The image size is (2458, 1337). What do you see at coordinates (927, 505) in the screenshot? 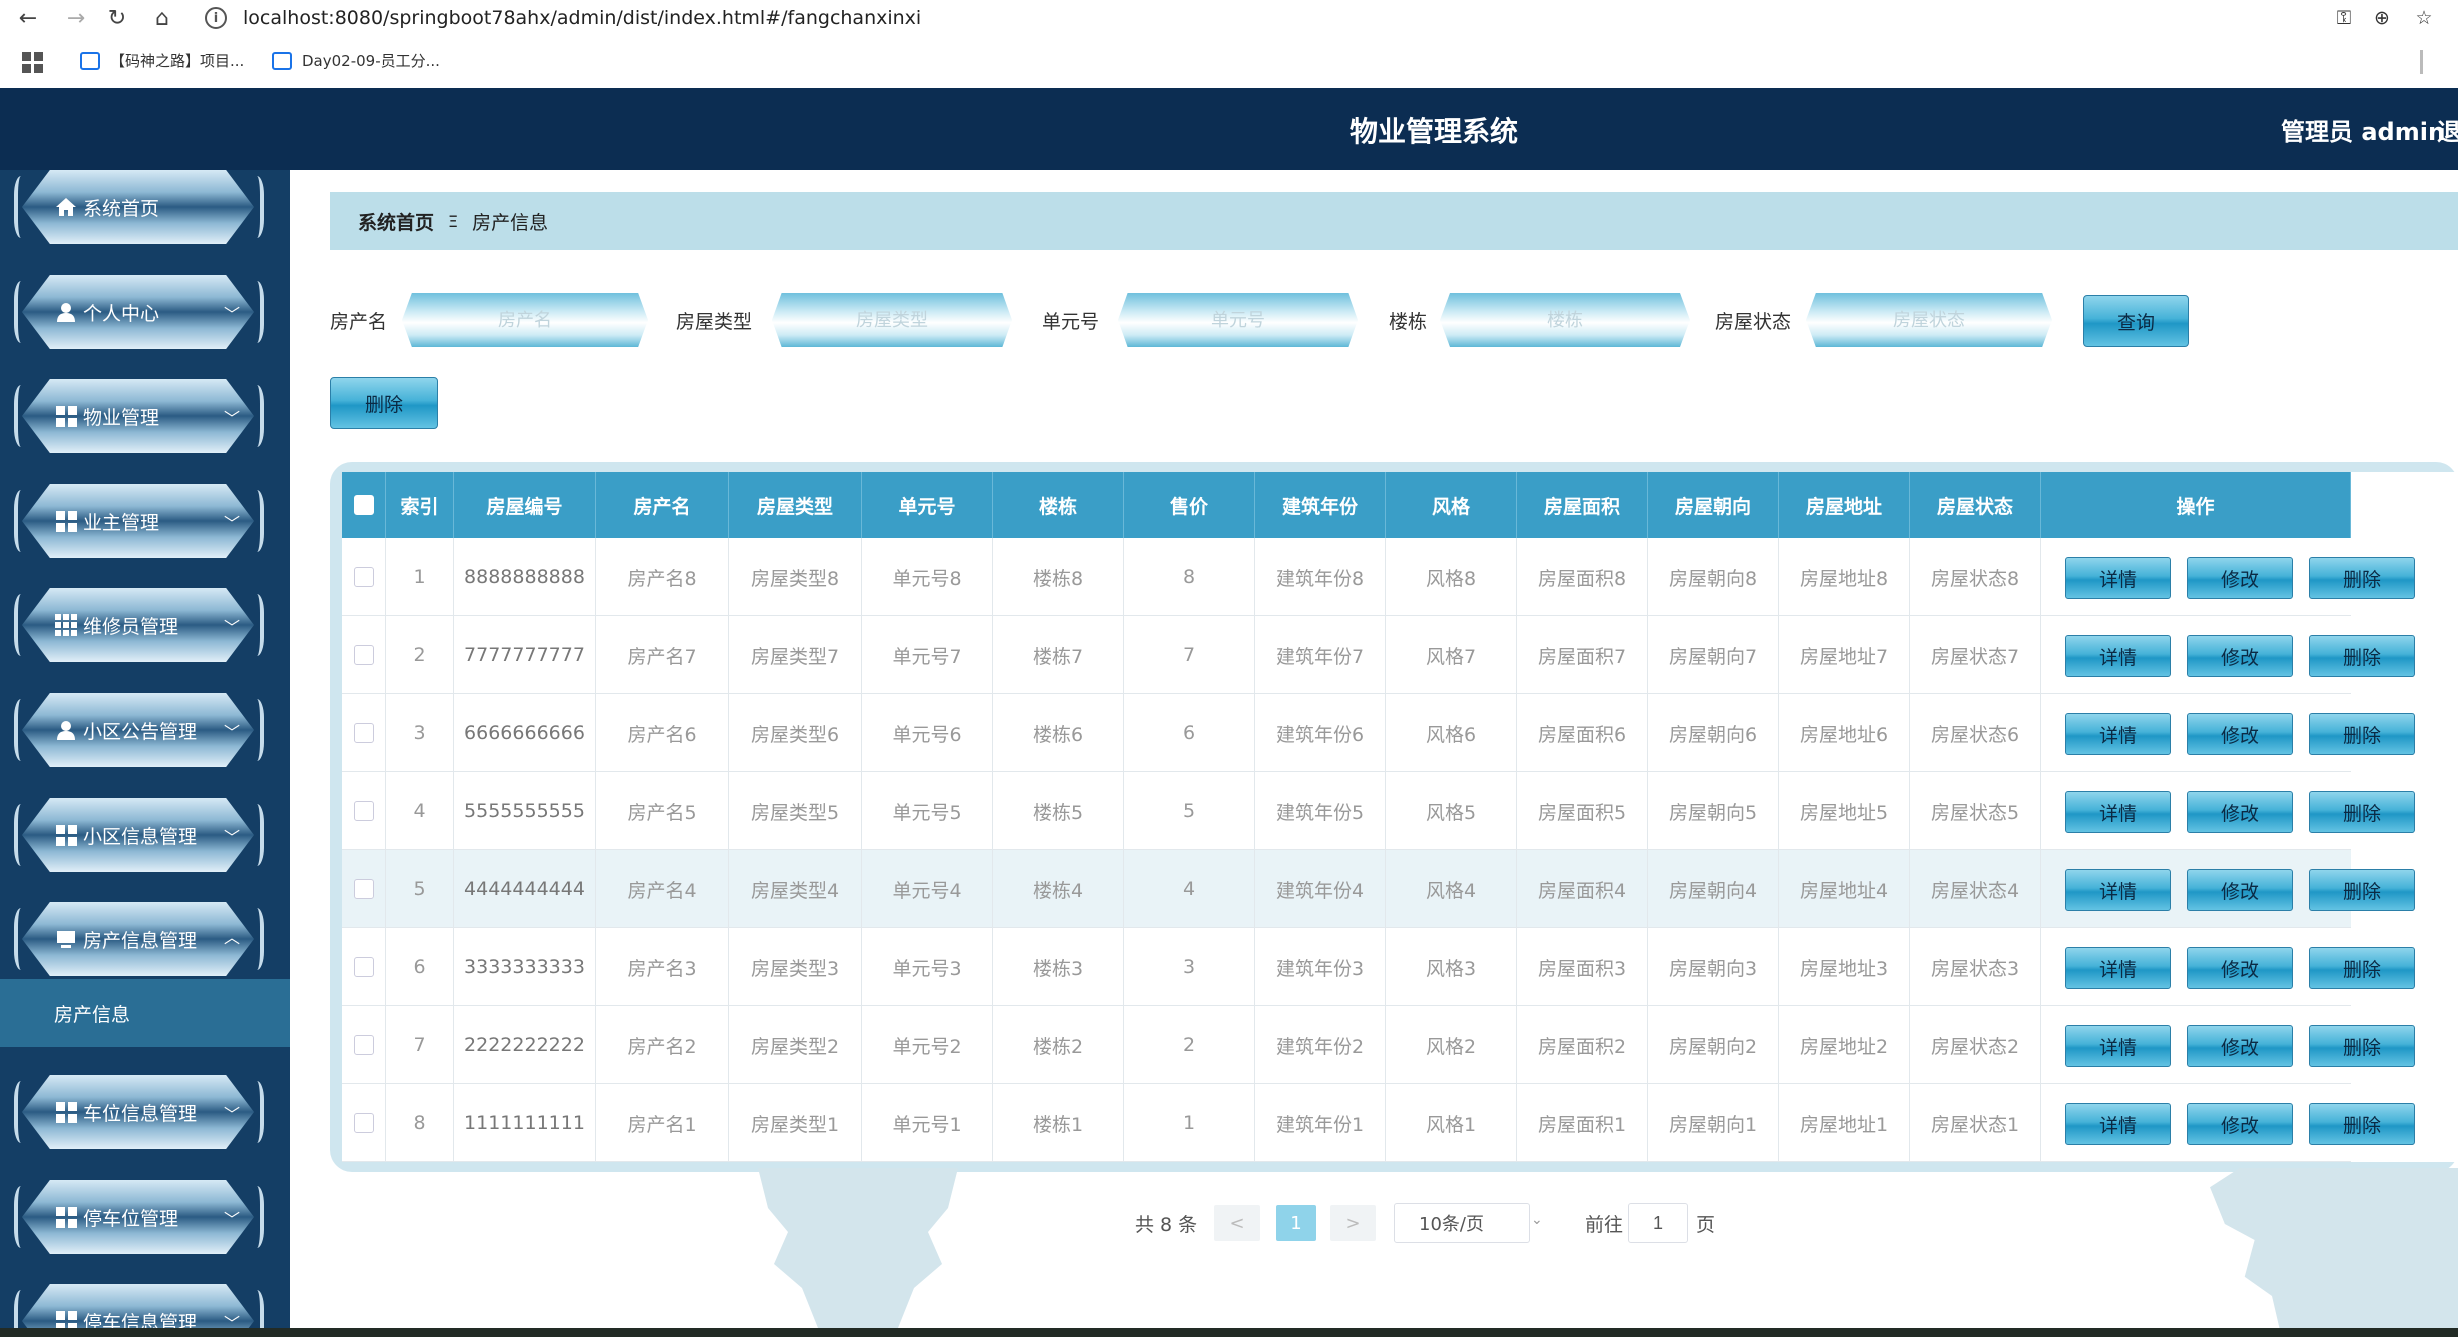
I see `column-header: 单元号` at bounding box center [927, 505].